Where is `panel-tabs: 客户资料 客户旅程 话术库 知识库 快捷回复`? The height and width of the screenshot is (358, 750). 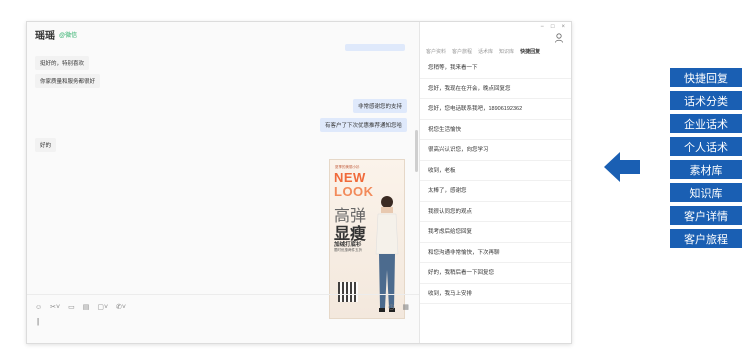
panel-tabs: 客户资料 客户旅程 话术库 知识库 快捷回复 is located at coordinates (483, 51).